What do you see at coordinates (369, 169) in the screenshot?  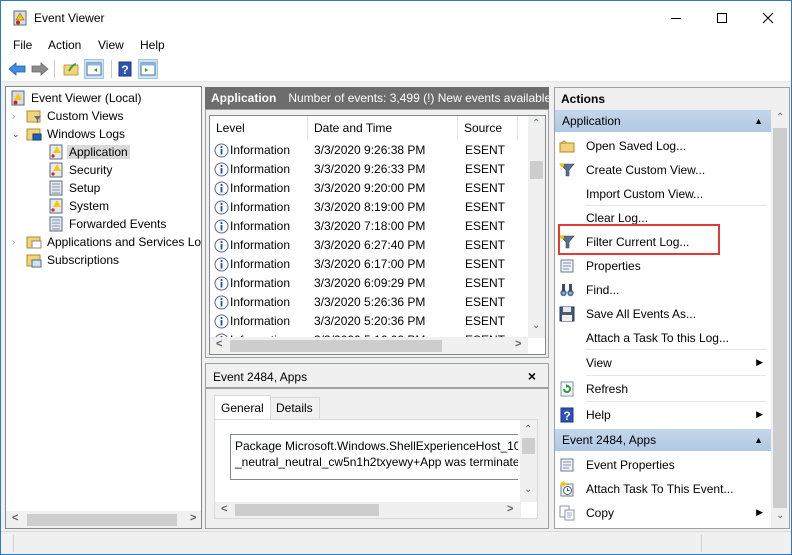 I see `table-row: Information 3/3/2020 9:26:33 PM ESENT` at bounding box center [369, 169].